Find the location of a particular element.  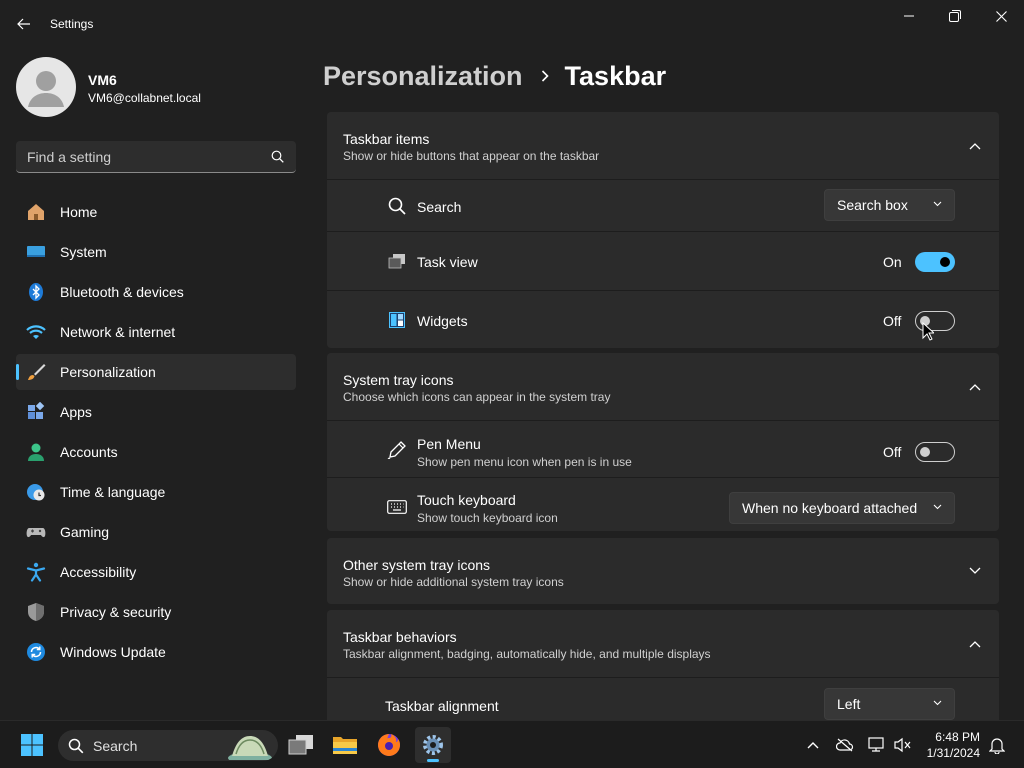

sidebar-item-accessibility: Accessibility is located at coordinates (156, 572).